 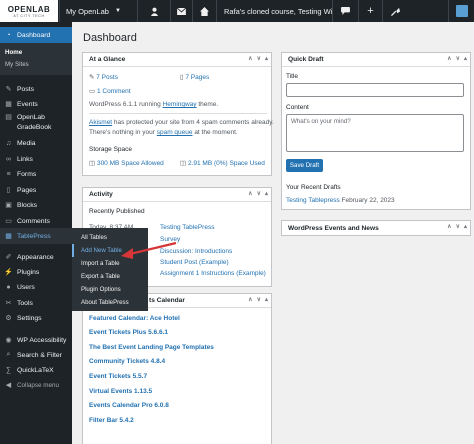 I want to click on search-icon: ⌕, so click(x=8, y=354).